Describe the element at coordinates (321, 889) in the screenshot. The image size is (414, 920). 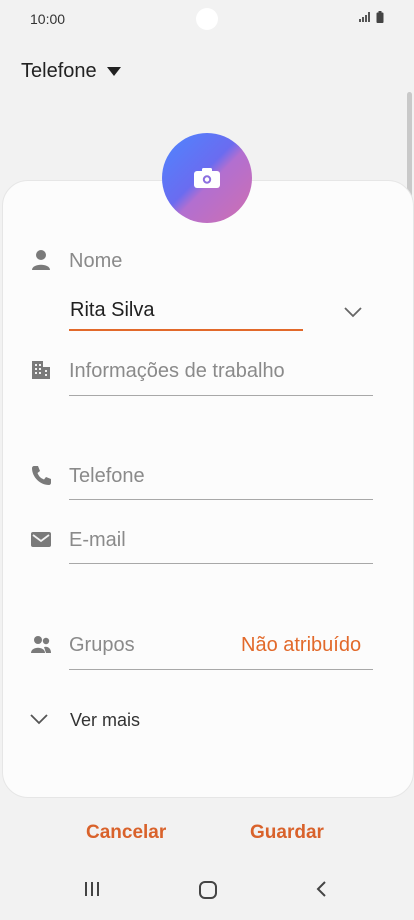
I see `back-icon` at that location.